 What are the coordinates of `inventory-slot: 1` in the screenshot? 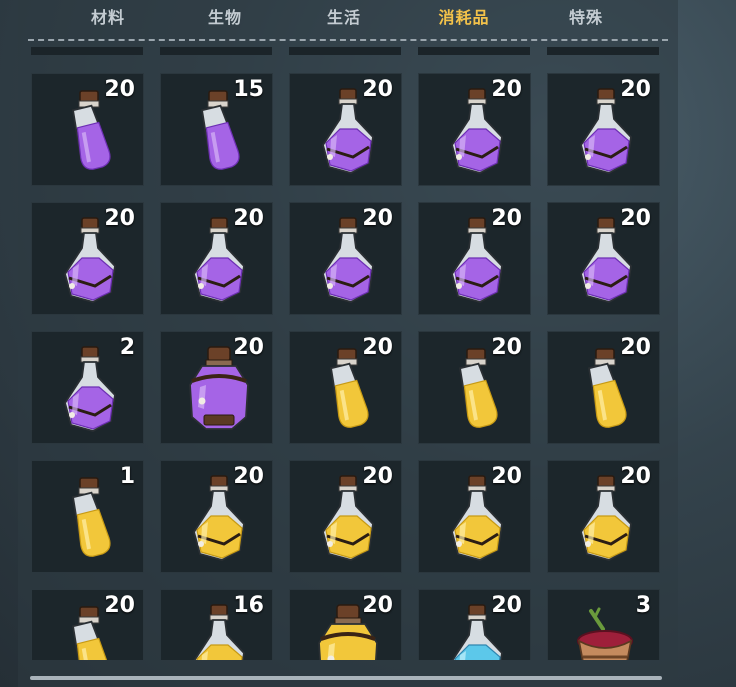 It's located at (87, 516).